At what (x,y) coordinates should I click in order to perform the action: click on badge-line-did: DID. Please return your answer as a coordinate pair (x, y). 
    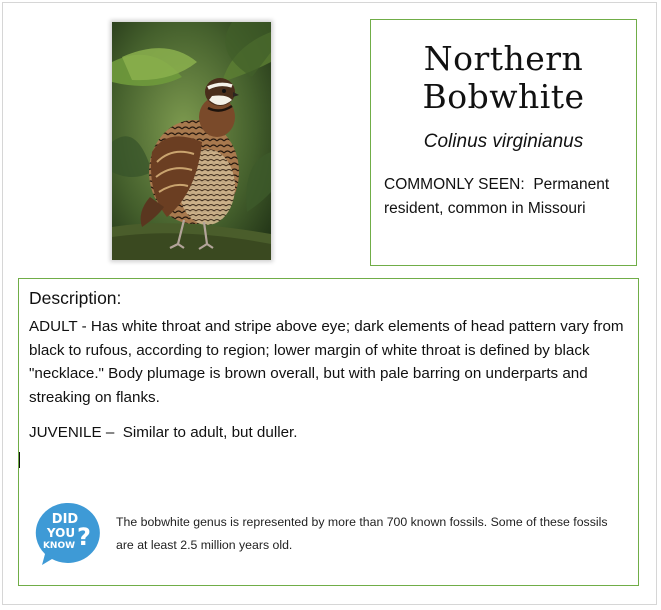
    Looking at the image, I should click on (65, 519).